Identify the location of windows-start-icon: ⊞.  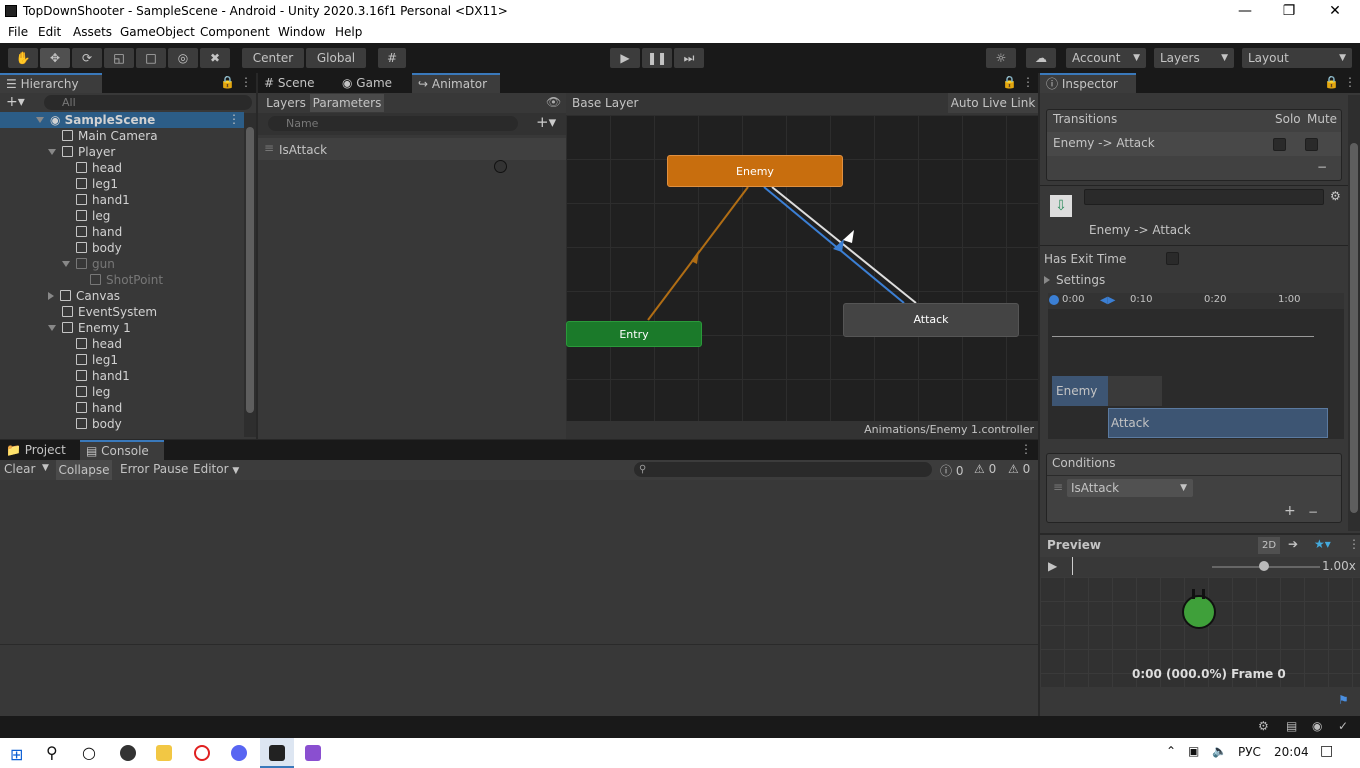
(16, 754).